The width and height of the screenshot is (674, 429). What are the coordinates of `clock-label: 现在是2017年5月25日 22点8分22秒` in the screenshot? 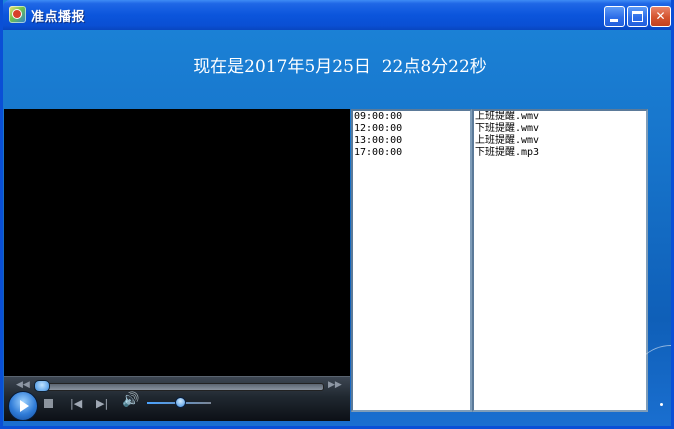 It's located at (340, 67).